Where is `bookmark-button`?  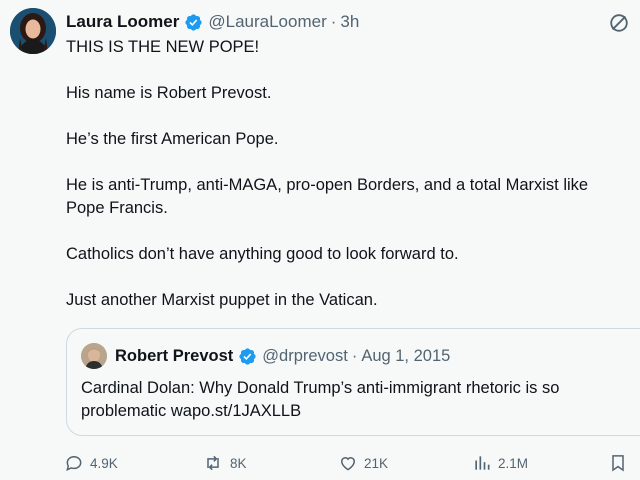 bookmark-button is located at coordinates (621, 463).